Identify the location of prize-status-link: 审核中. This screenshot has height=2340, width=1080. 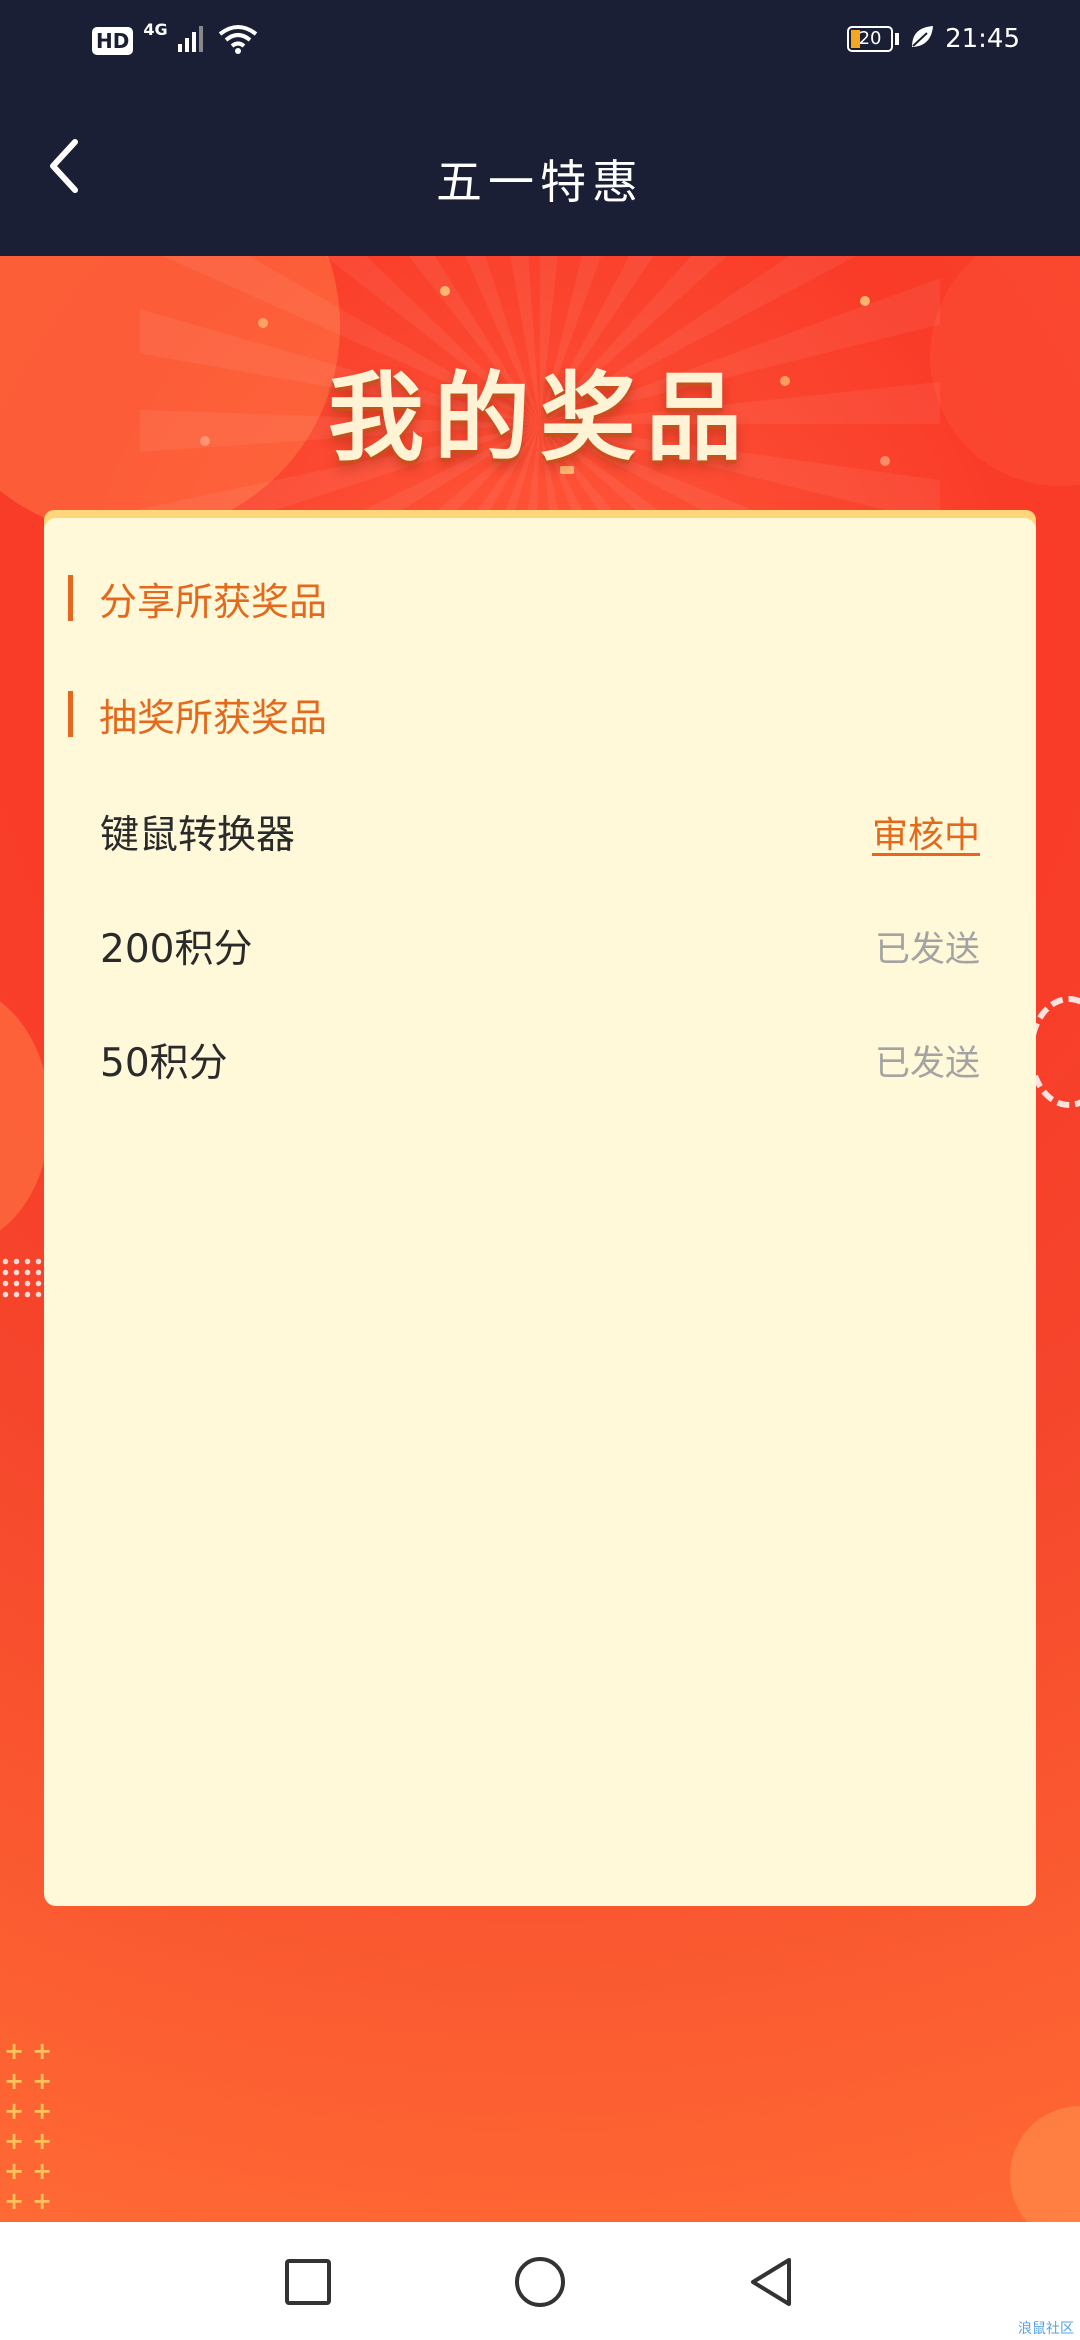
(926, 832).